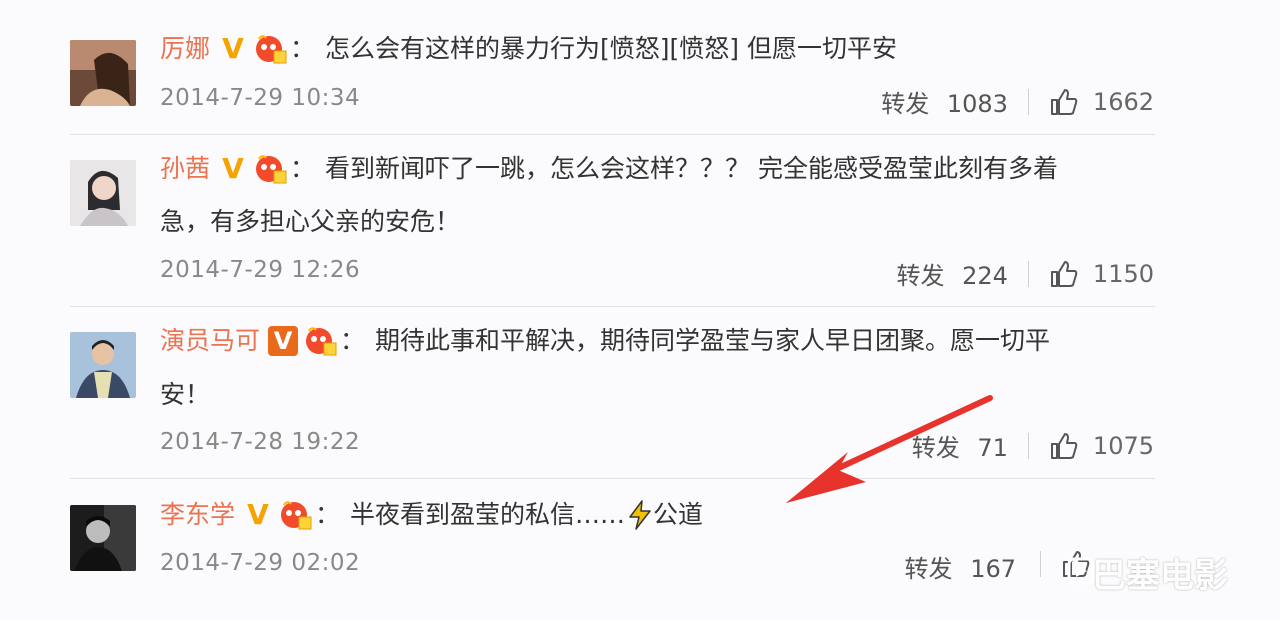 This screenshot has width=1280, height=620. Describe the element at coordinates (640, 515) in the screenshot. I see `lightning-icon` at that location.